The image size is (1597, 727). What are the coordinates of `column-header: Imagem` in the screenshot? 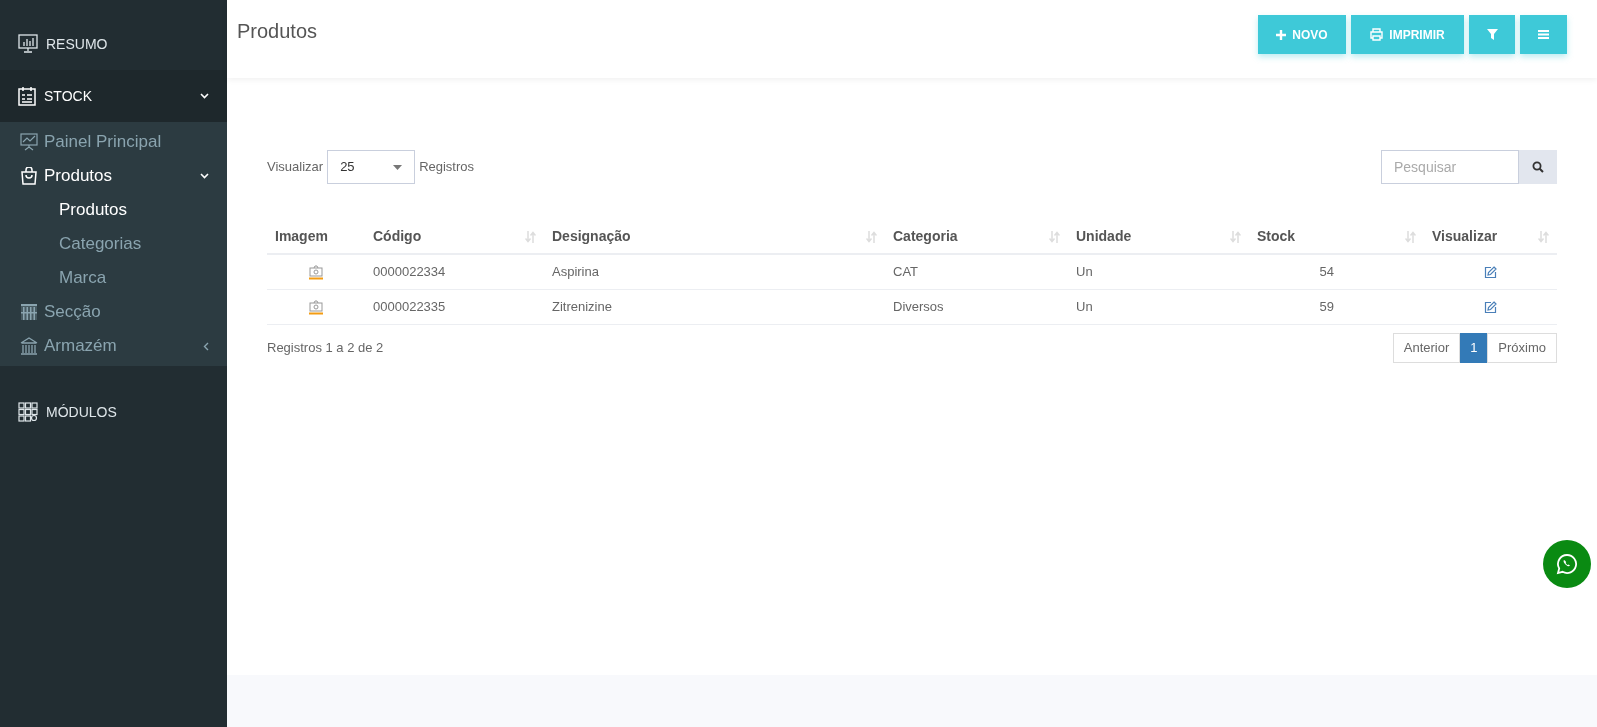 It's located at (301, 236).